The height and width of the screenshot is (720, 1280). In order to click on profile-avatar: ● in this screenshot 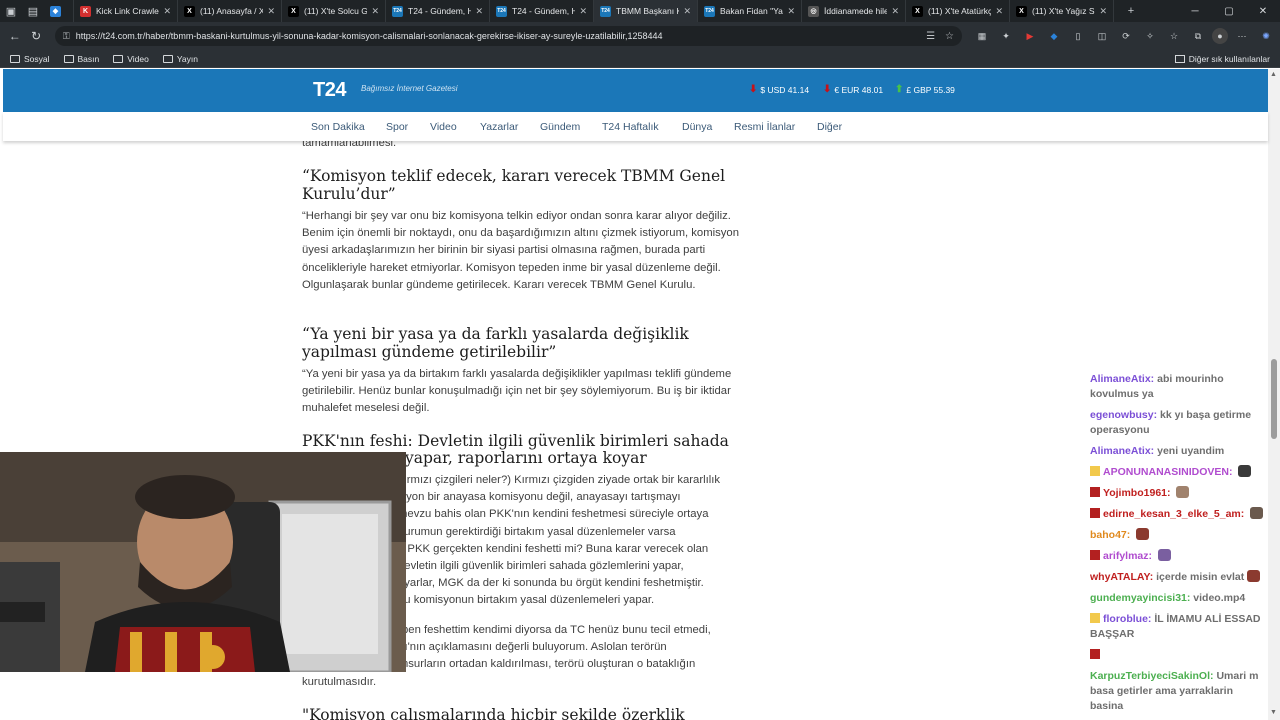, I will do `click(1220, 36)`.